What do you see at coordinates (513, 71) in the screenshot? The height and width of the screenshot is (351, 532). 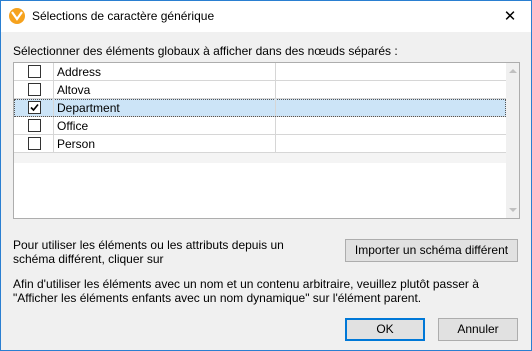 I see `scroll-up-icon` at bounding box center [513, 71].